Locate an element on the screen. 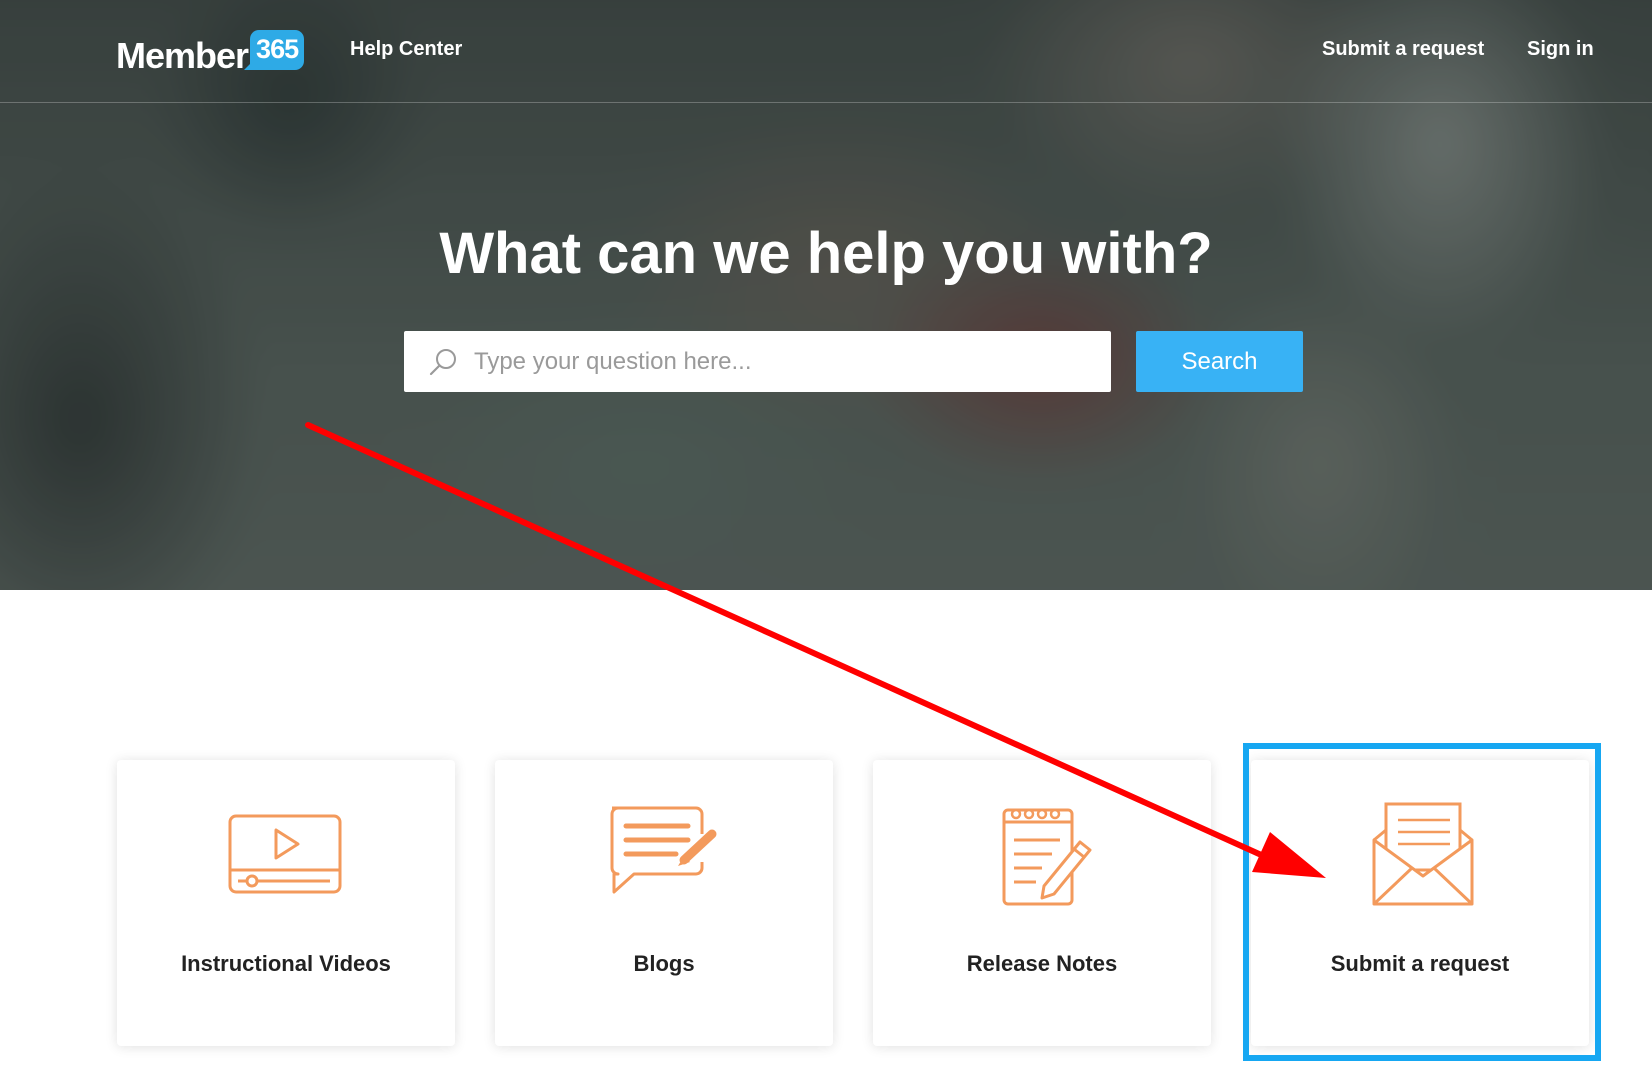 Image resolution: width=1652 pixels, height=1068 pixels. logo-badge: 365 is located at coordinates (274, 50).